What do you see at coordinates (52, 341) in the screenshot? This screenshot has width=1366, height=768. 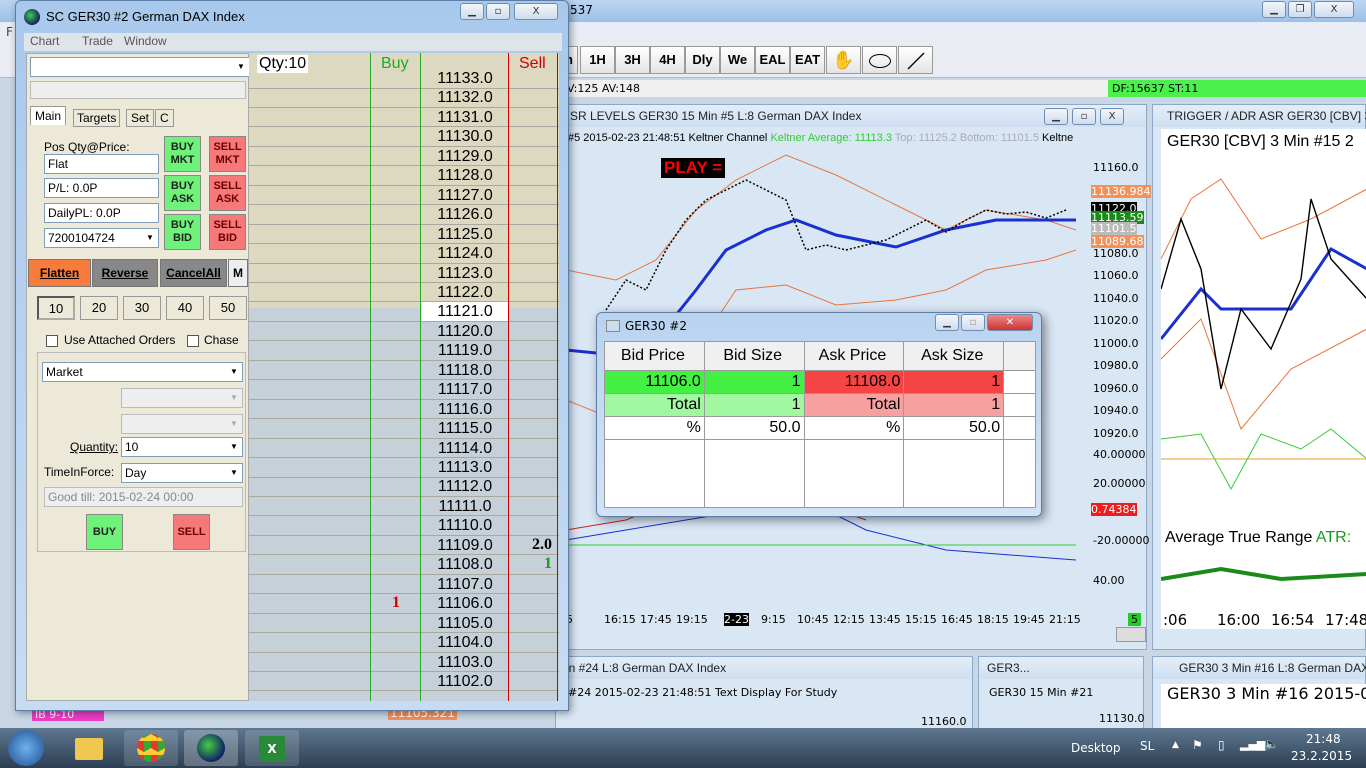 I see `use-attached-orders-checkbox` at bounding box center [52, 341].